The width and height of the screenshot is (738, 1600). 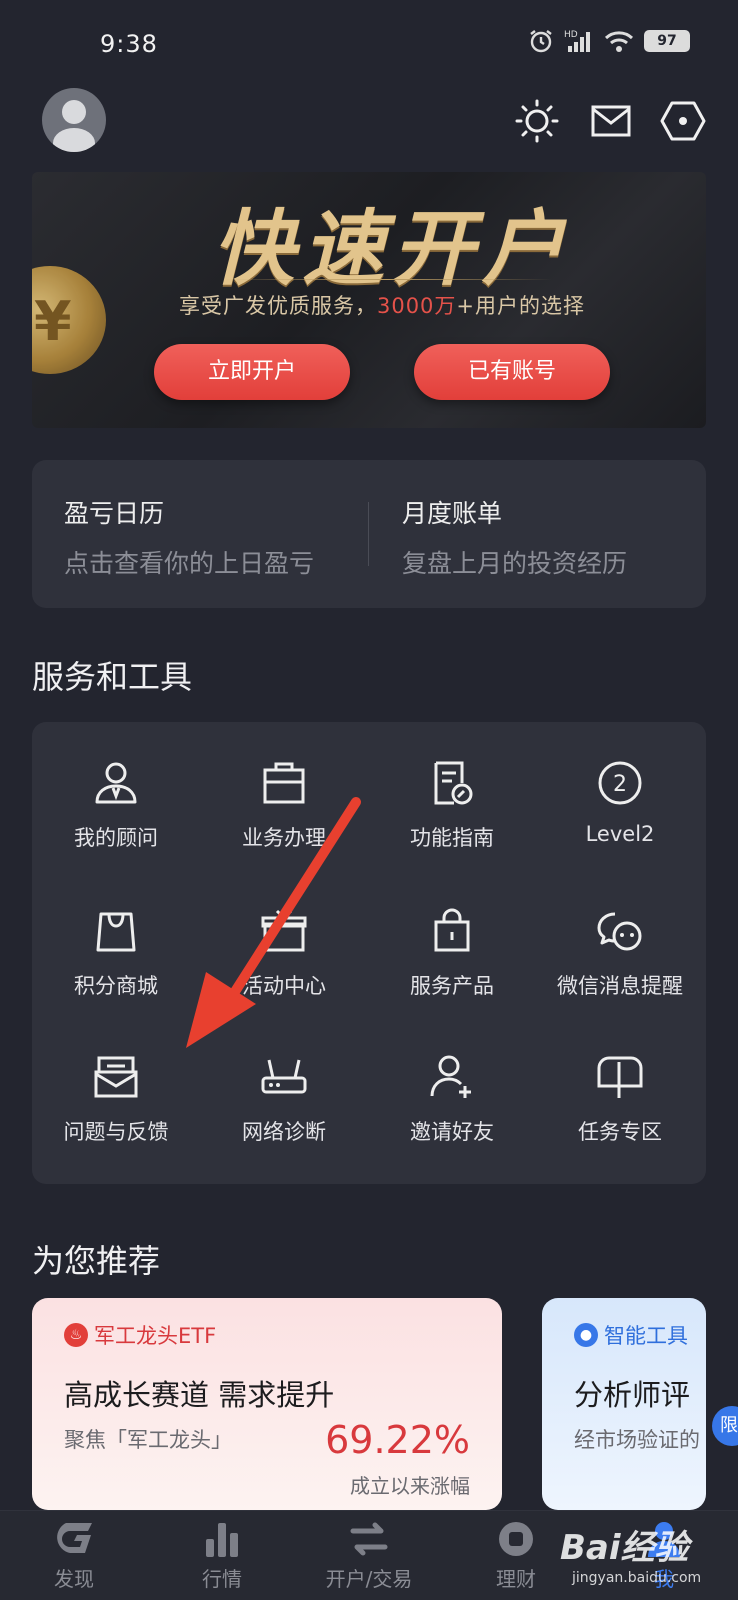 What do you see at coordinates (382, 306) in the screenshot?
I see `banner-subtitle: 享受广发优质服务，3000万+用户的选择` at bounding box center [382, 306].